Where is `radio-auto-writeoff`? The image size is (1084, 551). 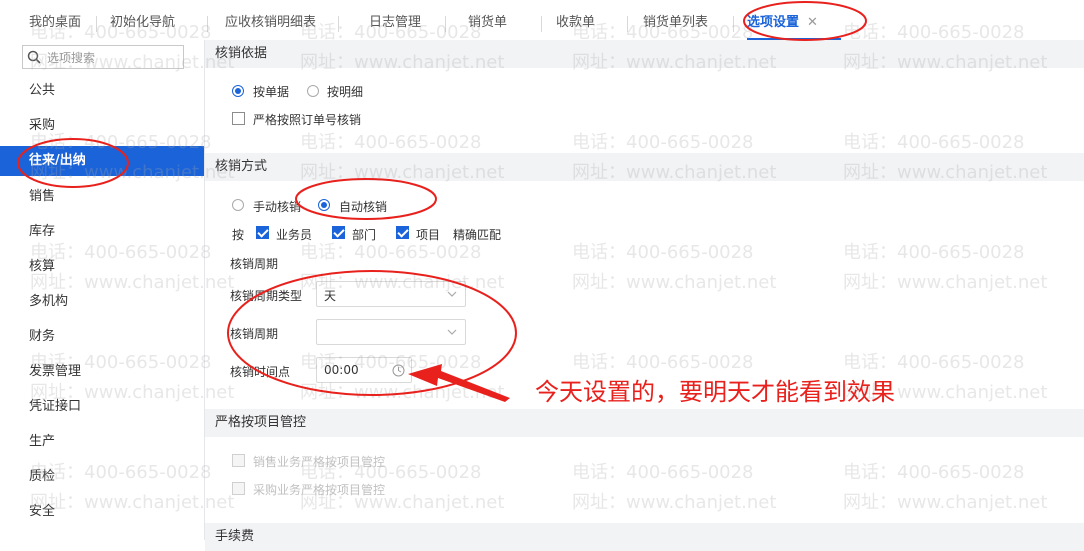 radio-auto-writeoff is located at coordinates (324, 205).